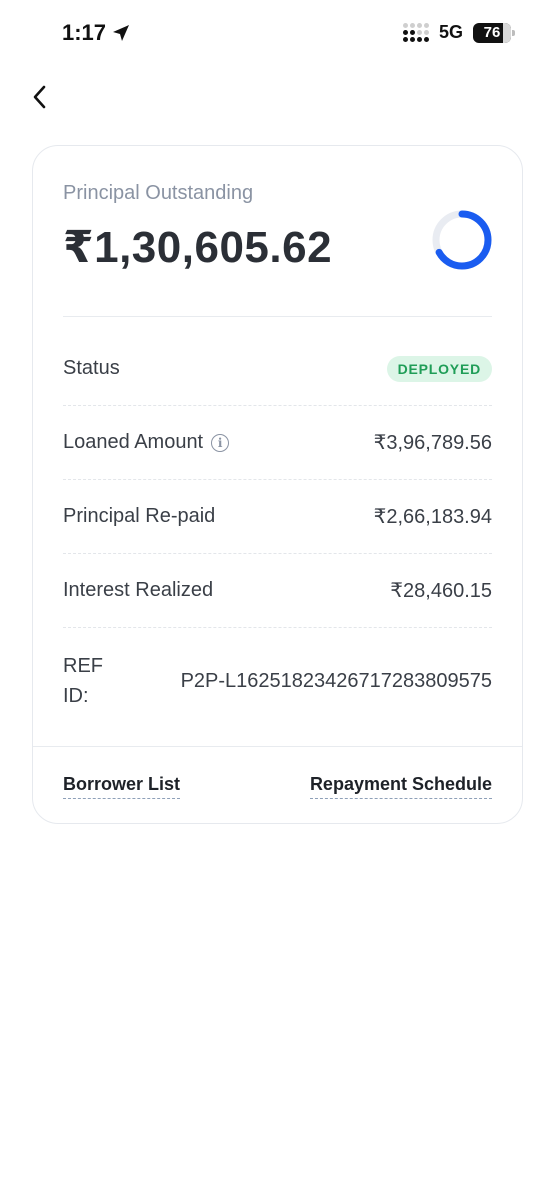 The height and width of the screenshot is (1200, 555). I want to click on interest-realized-row: Interest Realized ₹28,460.15, so click(277, 591).